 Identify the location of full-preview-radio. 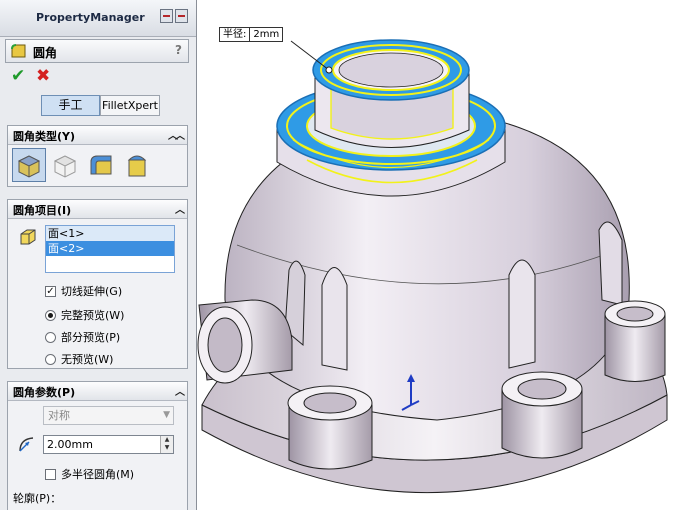
(50, 315).